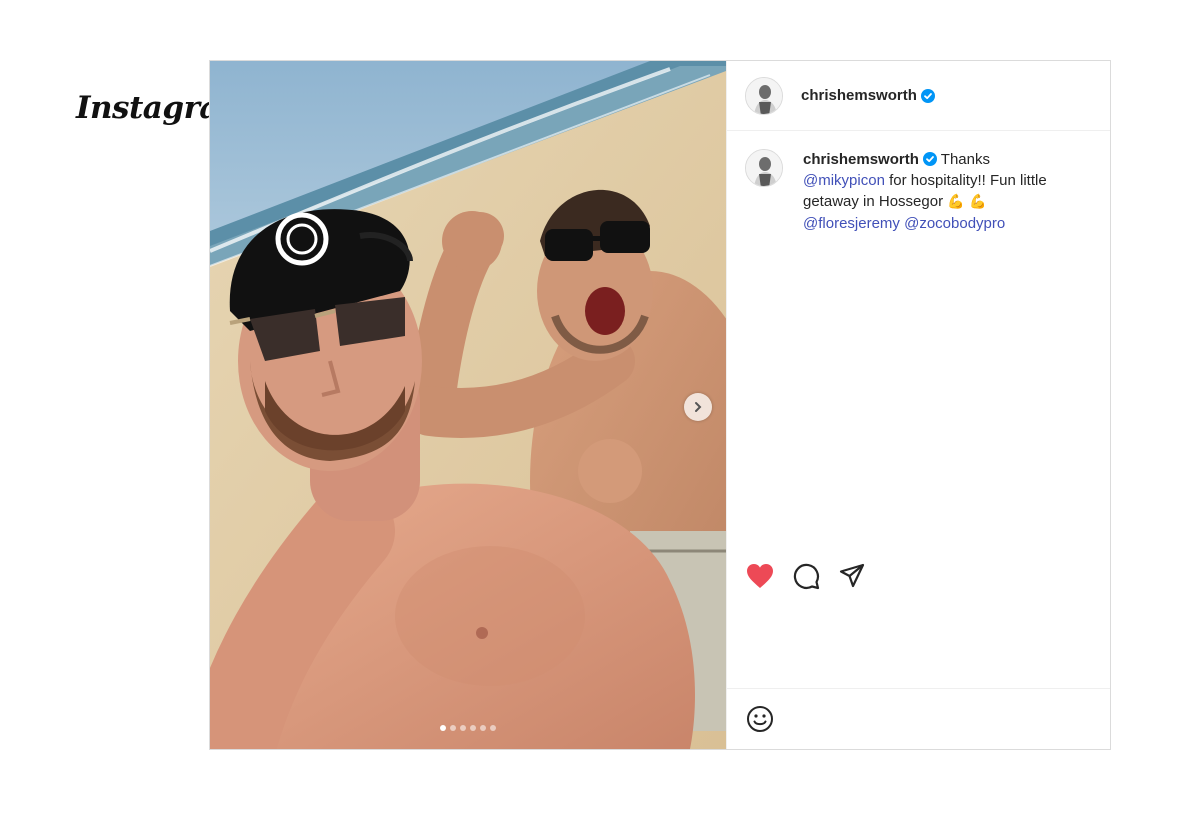 The image size is (1200, 832). What do you see at coordinates (954, 223) in the screenshot?
I see `mention-link: @zocobodypro` at bounding box center [954, 223].